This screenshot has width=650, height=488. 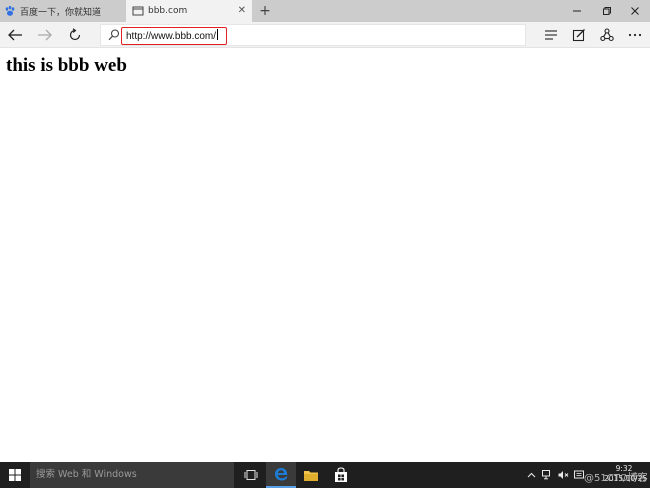 I want to click on network-button, so click(x=547, y=475).